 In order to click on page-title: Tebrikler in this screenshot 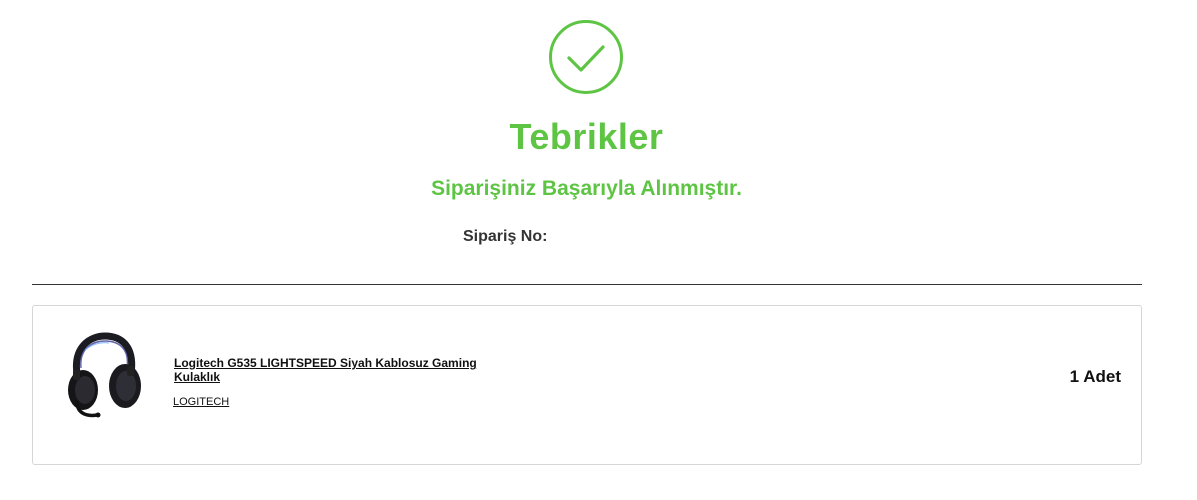, I will do `click(586, 136)`.